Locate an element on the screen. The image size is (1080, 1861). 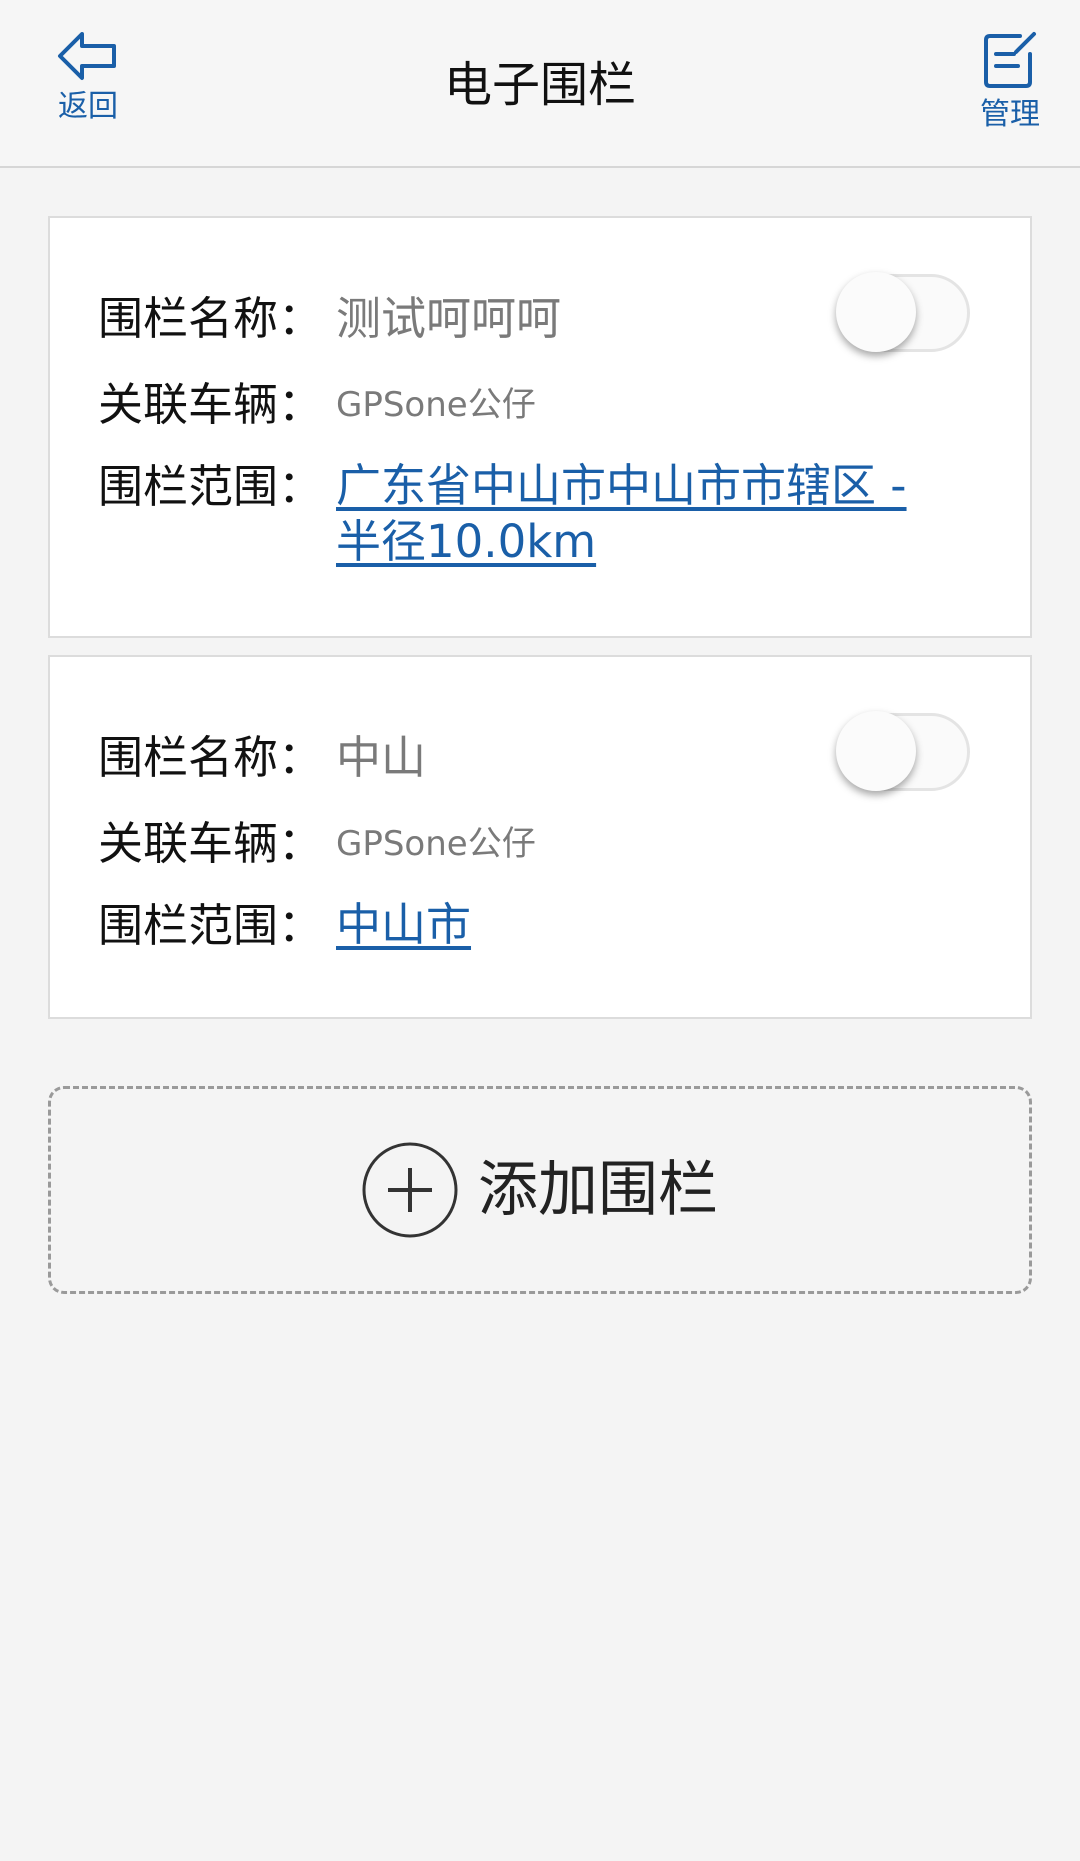
fence-range-link: 中山市 is located at coordinates (636, 925).